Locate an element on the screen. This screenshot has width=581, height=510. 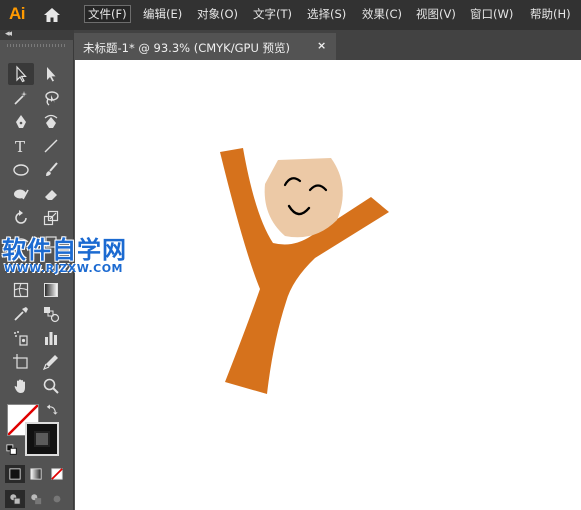
blend-tool-icon is located at coordinates (51, 314).